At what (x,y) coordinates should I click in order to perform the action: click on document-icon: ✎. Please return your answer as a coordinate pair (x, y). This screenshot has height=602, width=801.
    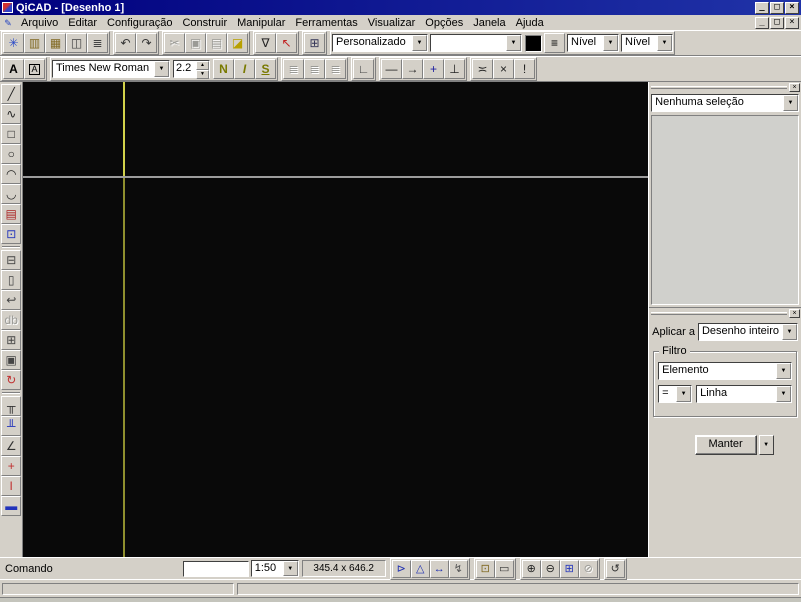
    Looking at the image, I should click on (8, 23).